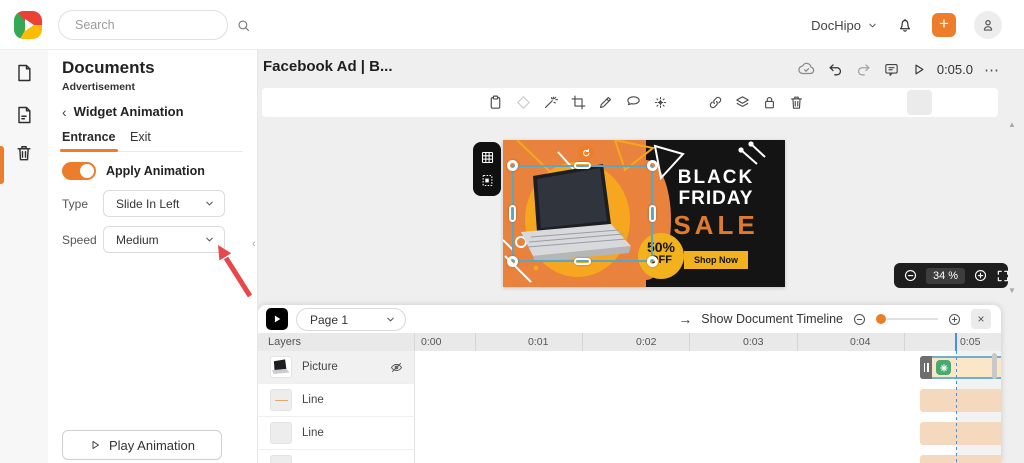 Image resolution: width=1024 pixels, height=463 pixels. Describe the element at coordinates (742, 102) in the screenshot. I see `layers-icon` at that location.